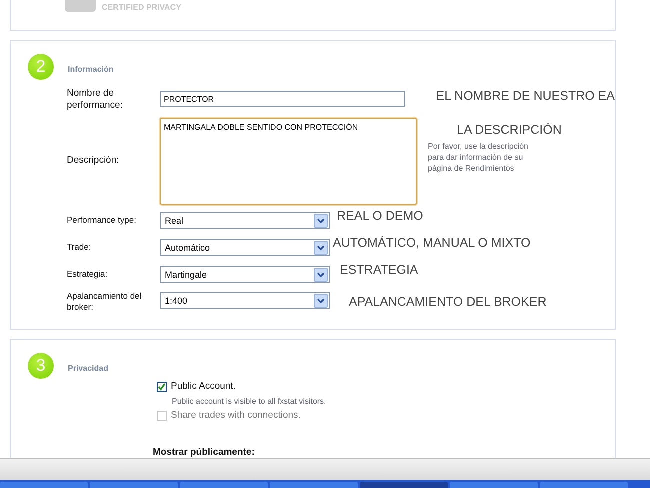 This screenshot has width=650, height=488. Describe the element at coordinates (203, 386) in the screenshot. I see `checkbox-label: Public Account.` at that location.